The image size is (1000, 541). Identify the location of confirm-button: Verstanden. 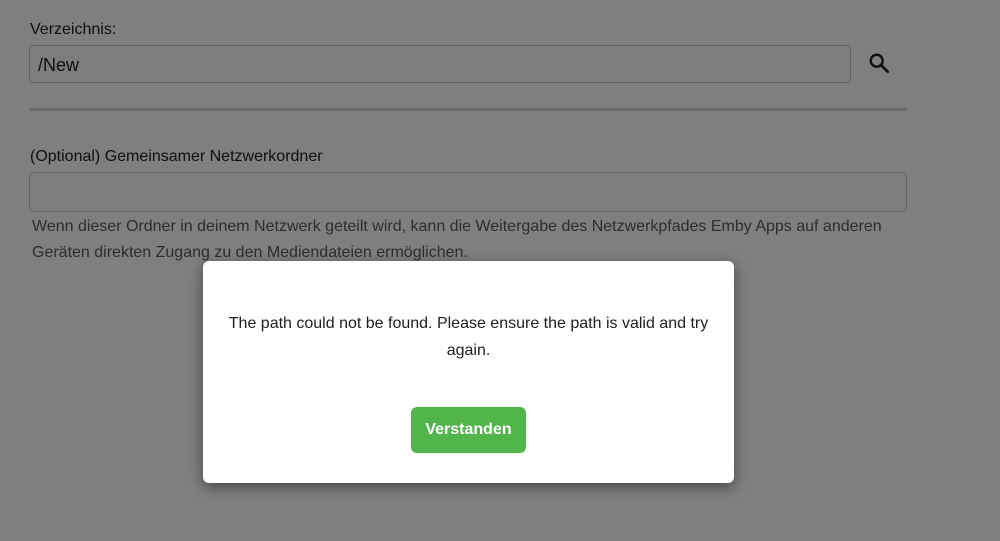
(468, 430).